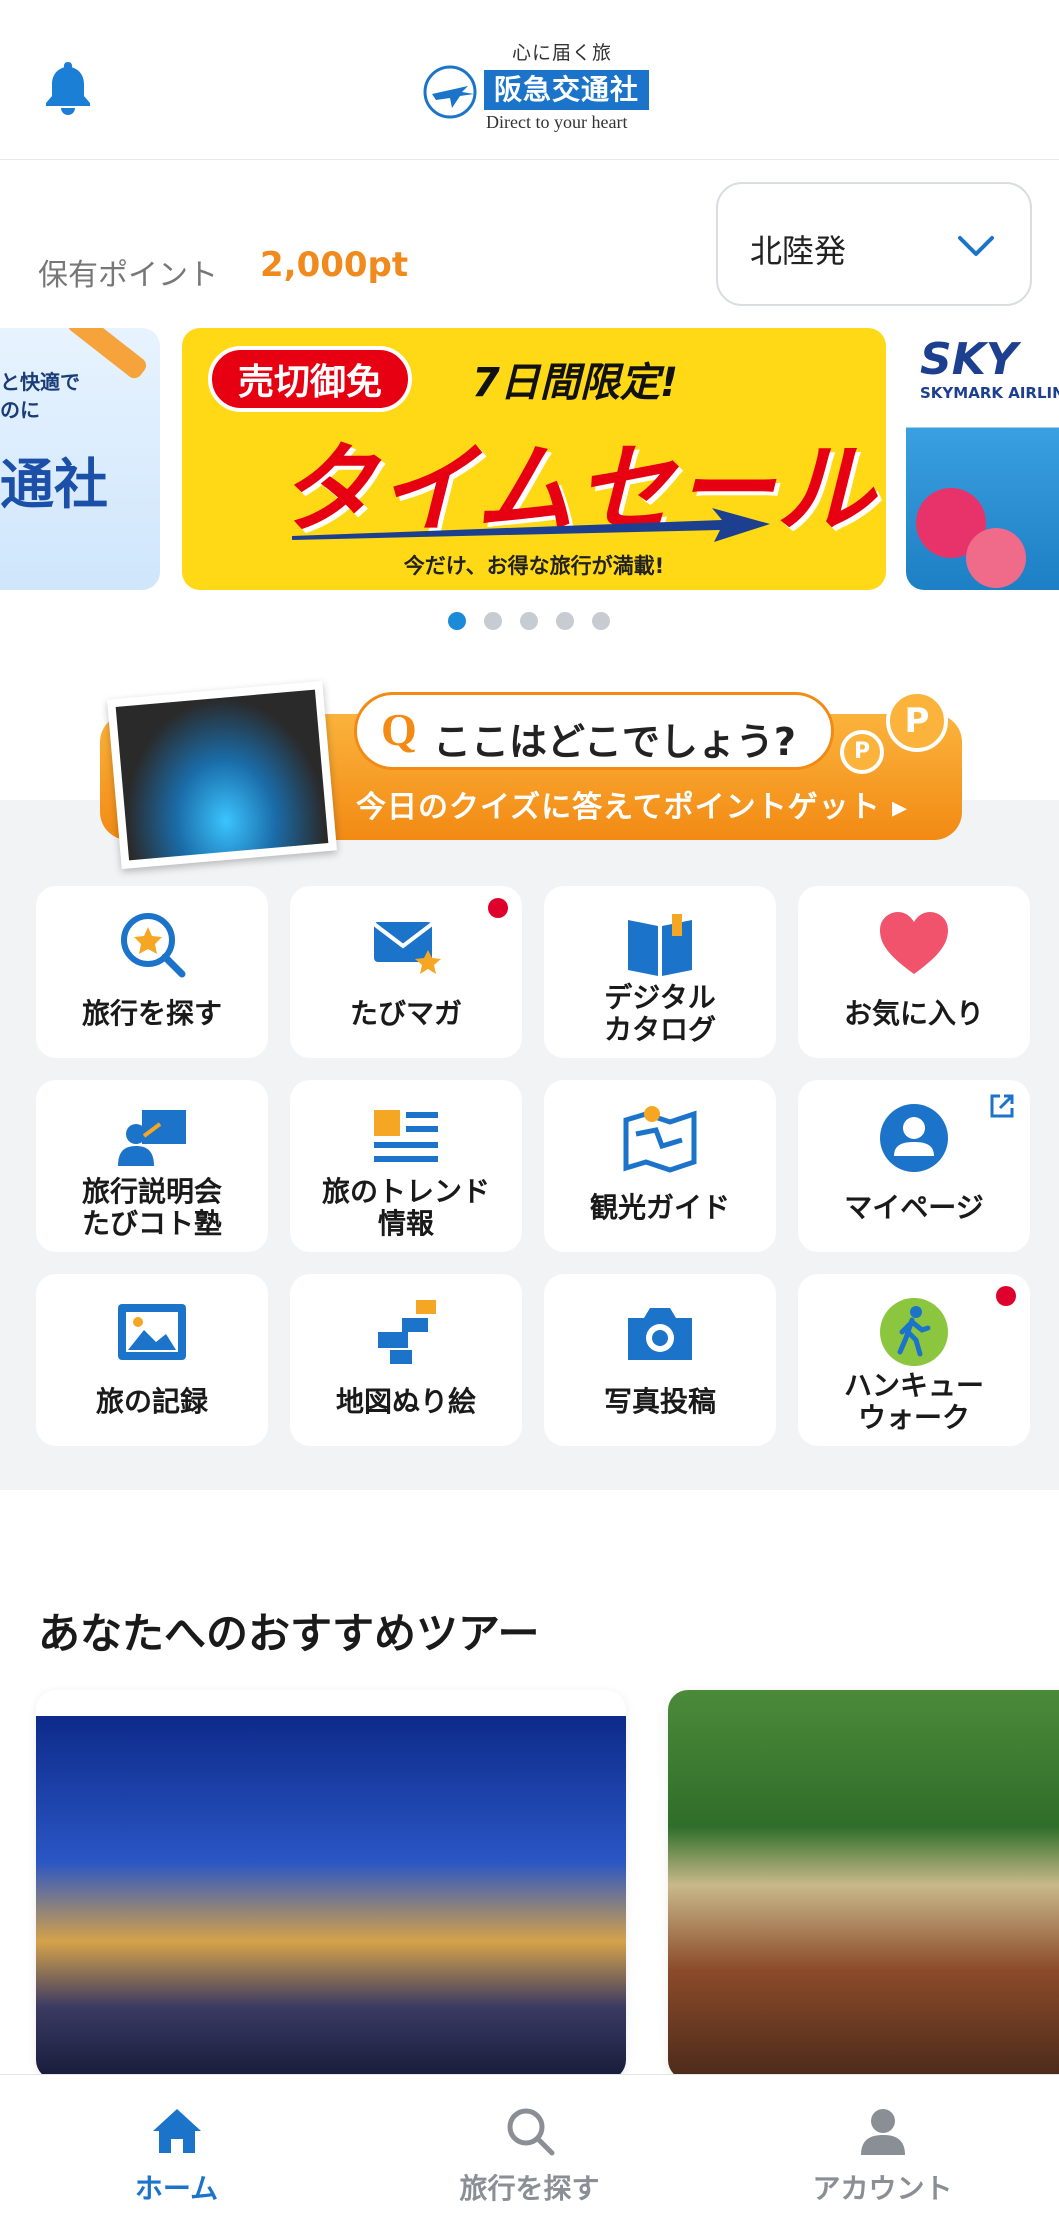 The image size is (1059, 2222). I want to click on skymark-brand: SKY, so click(969, 359).